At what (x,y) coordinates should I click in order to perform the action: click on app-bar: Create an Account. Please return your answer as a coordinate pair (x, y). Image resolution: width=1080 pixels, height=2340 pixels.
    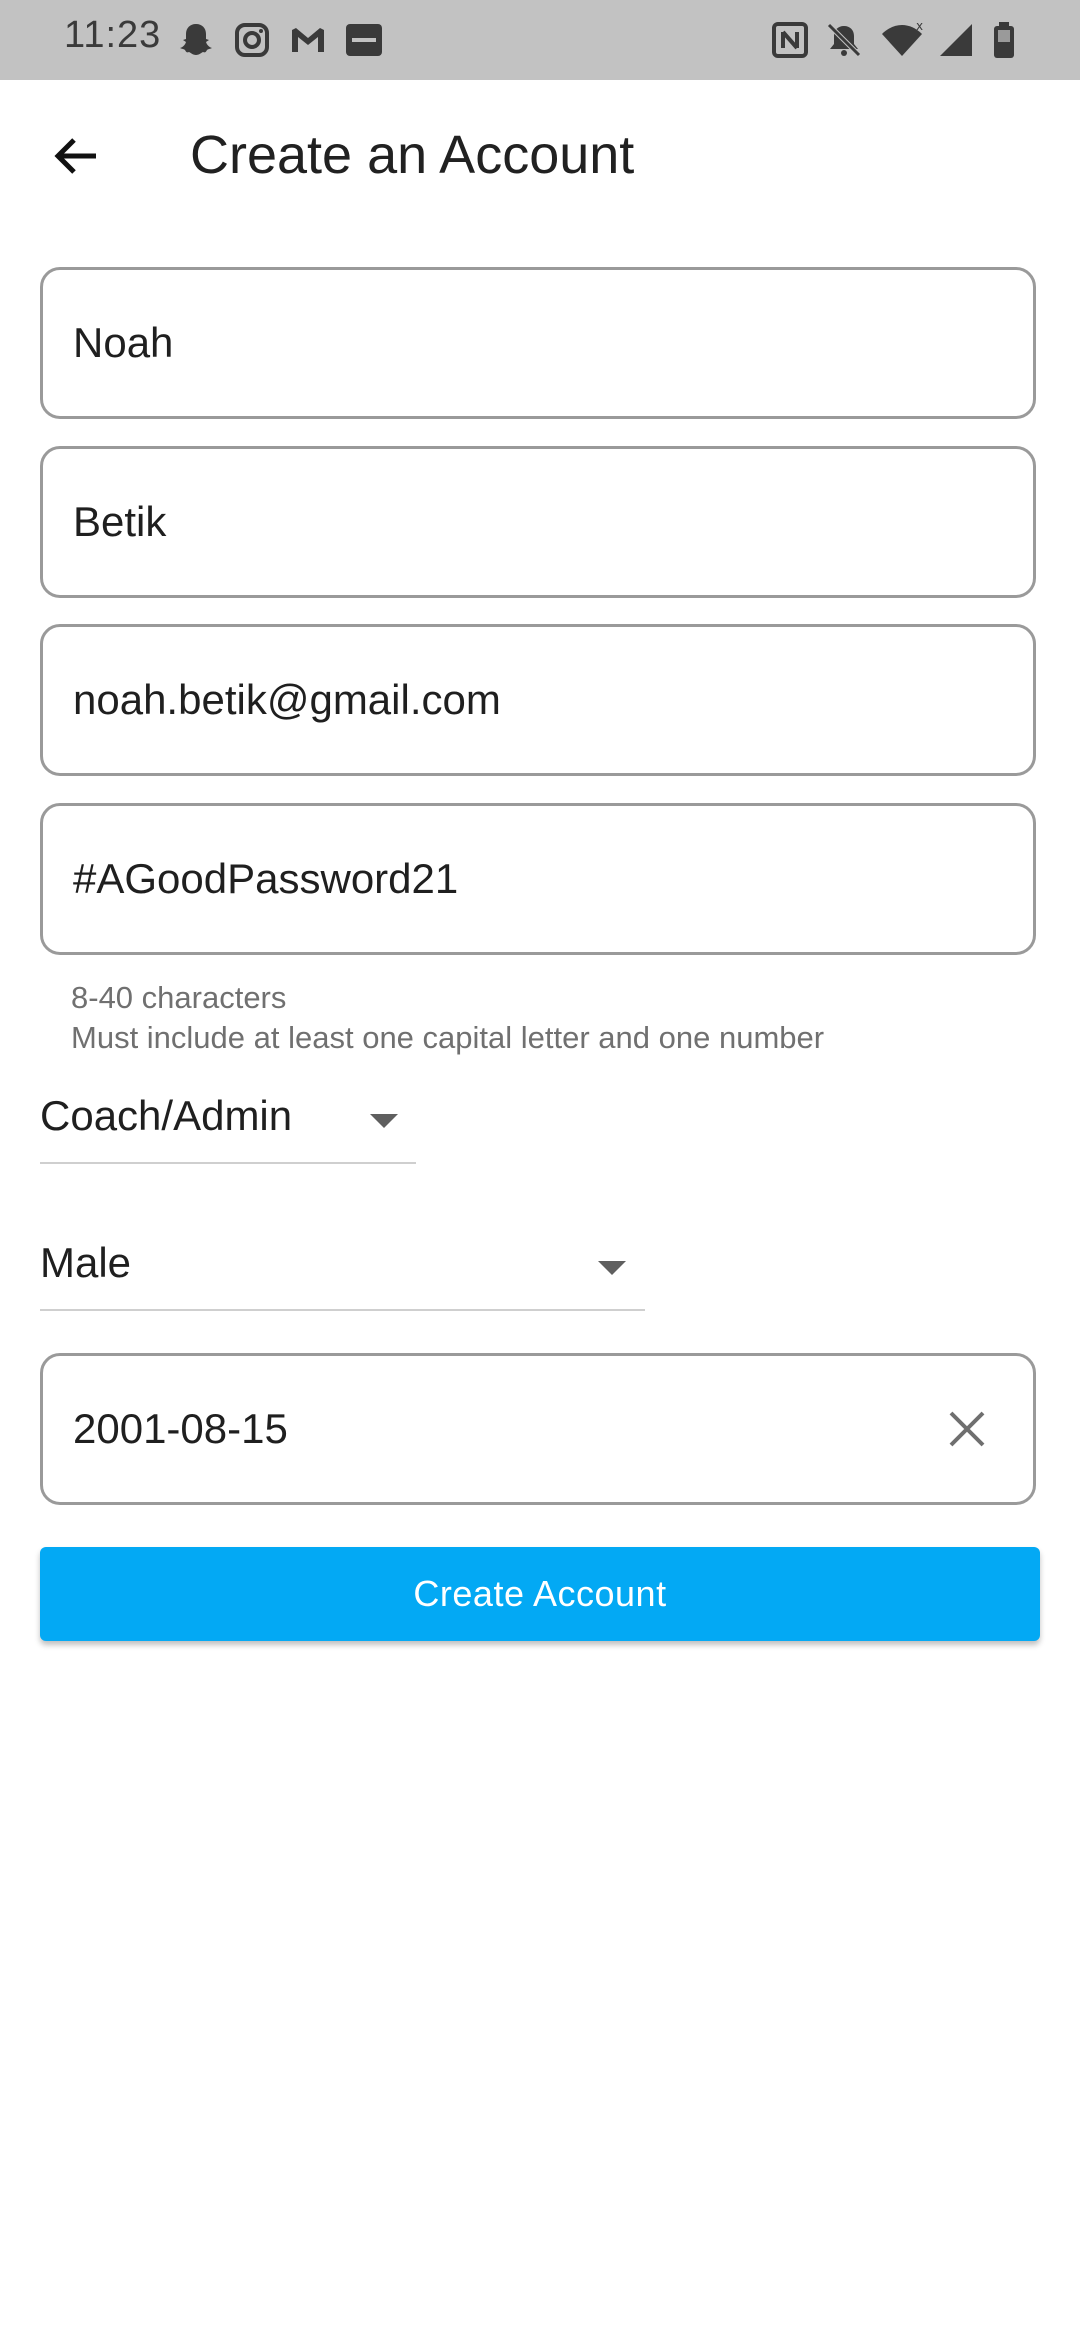
    Looking at the image, I should click on (540, 156).